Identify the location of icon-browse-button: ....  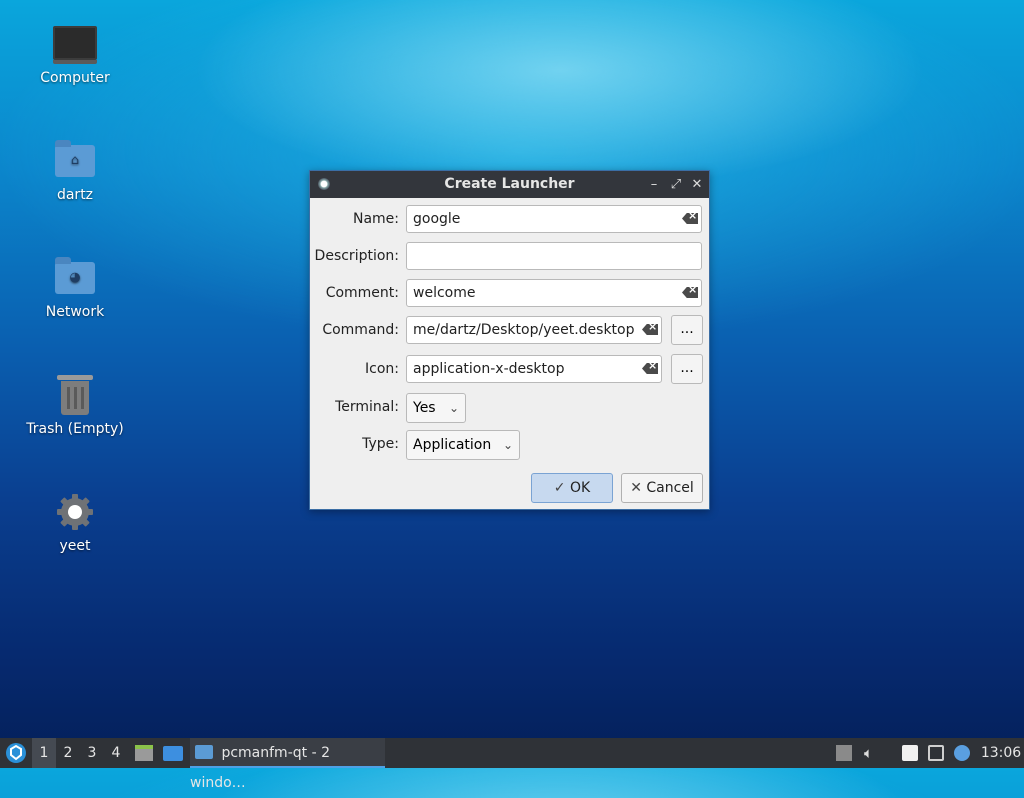
(687, 369).